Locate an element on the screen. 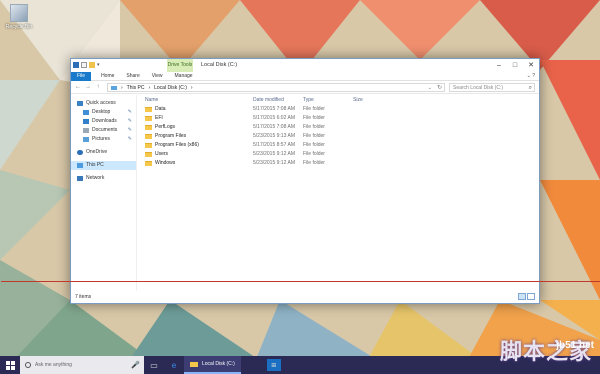 The width and height of the screenshot is (600, 374). file-name: Users is located at coordinates (156, 154).